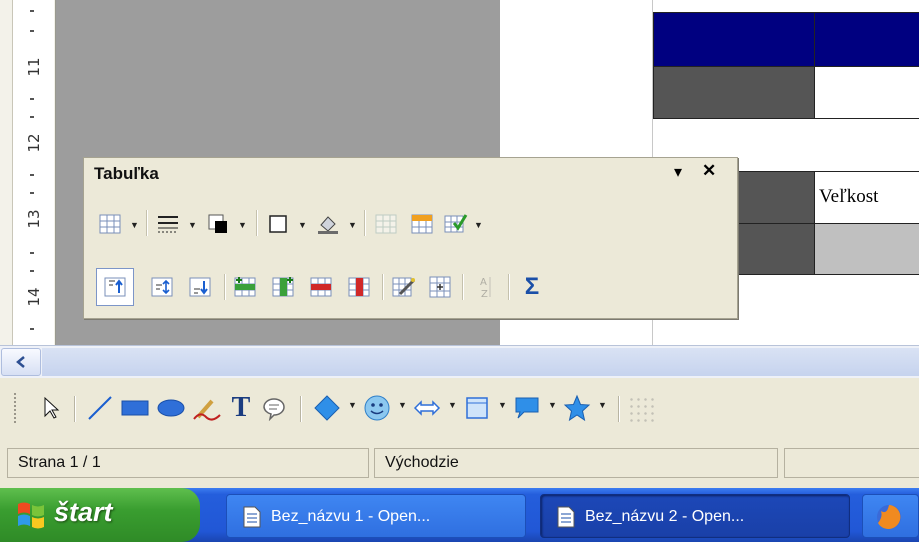 This screenshot has width=919, height=542. I want to click on table-properties-icon, so click(404, 287).